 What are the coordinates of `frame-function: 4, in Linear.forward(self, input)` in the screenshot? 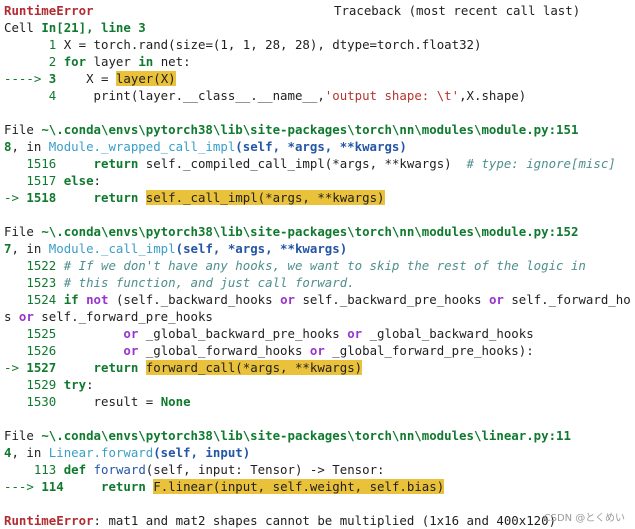 It's located at (127, 452).